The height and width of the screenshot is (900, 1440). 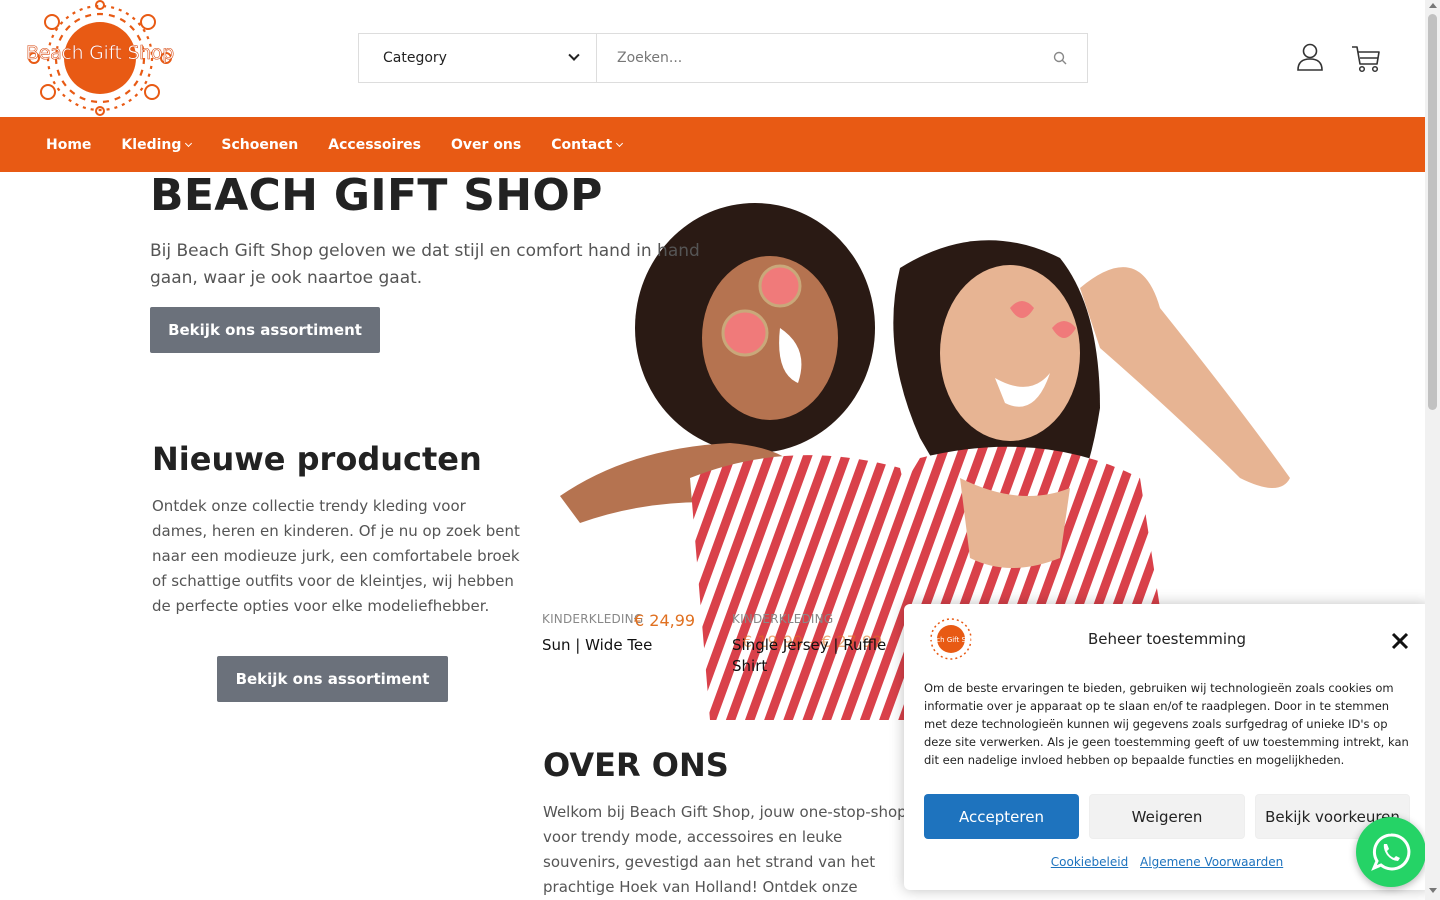 What do you see at coordinates (636, 765) in the screenshot?
I see `about-title: OVER ONS` at bounding box center [636, 765].